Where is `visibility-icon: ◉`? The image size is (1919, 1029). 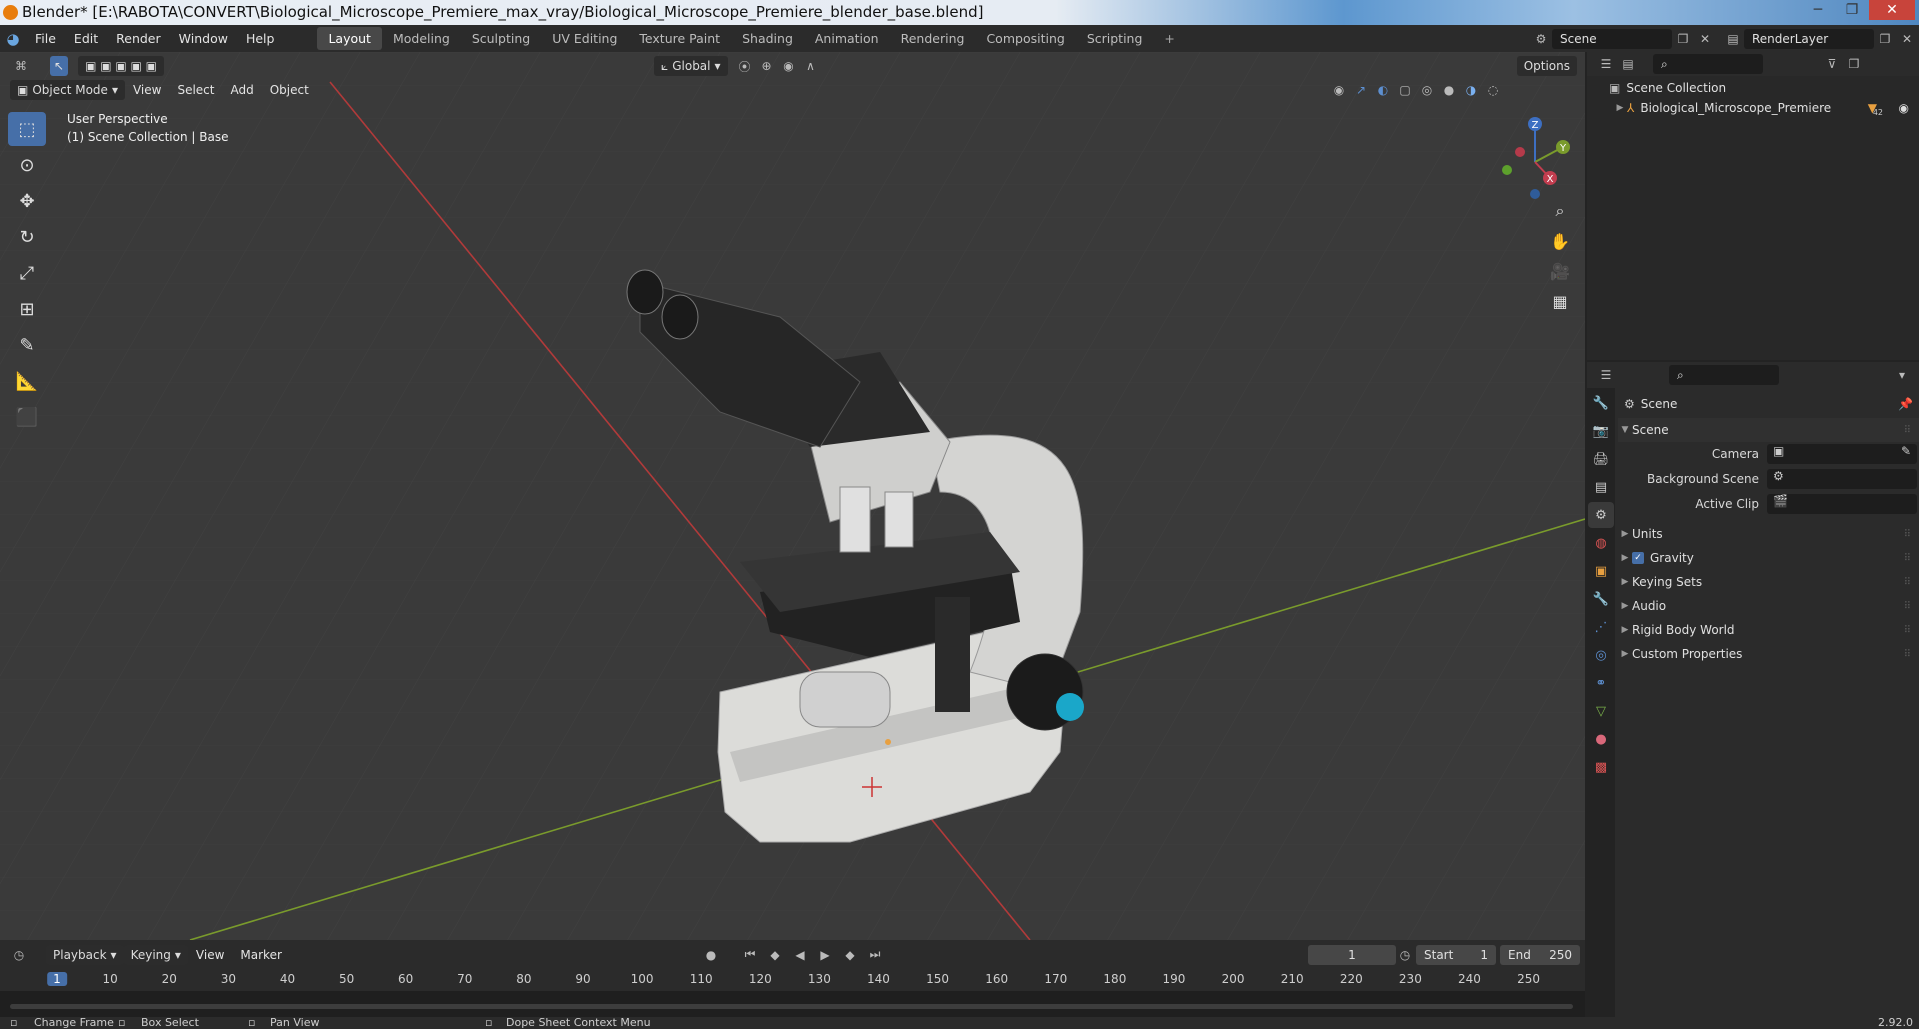 visibility-icon: ◉ is located at coordinates (1339, 90).